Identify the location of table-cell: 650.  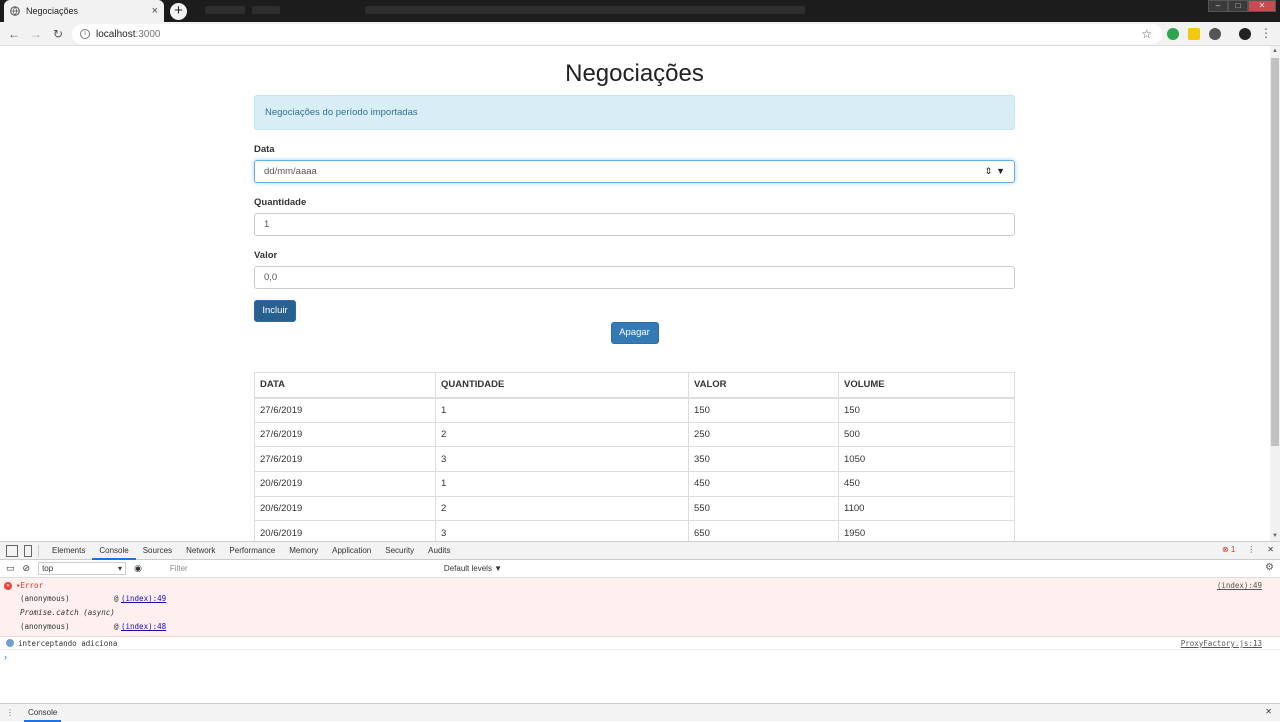
(763, 530).